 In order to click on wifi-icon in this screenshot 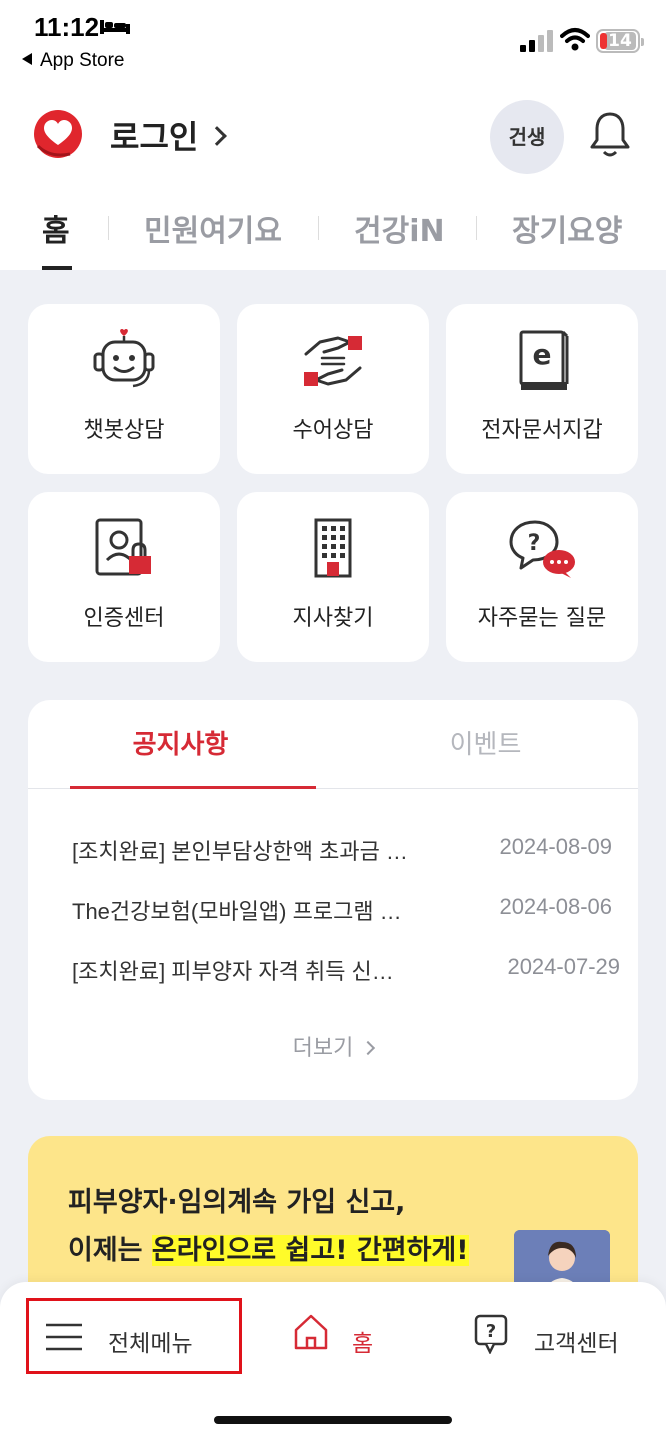, I will do `click(575, 39)`.